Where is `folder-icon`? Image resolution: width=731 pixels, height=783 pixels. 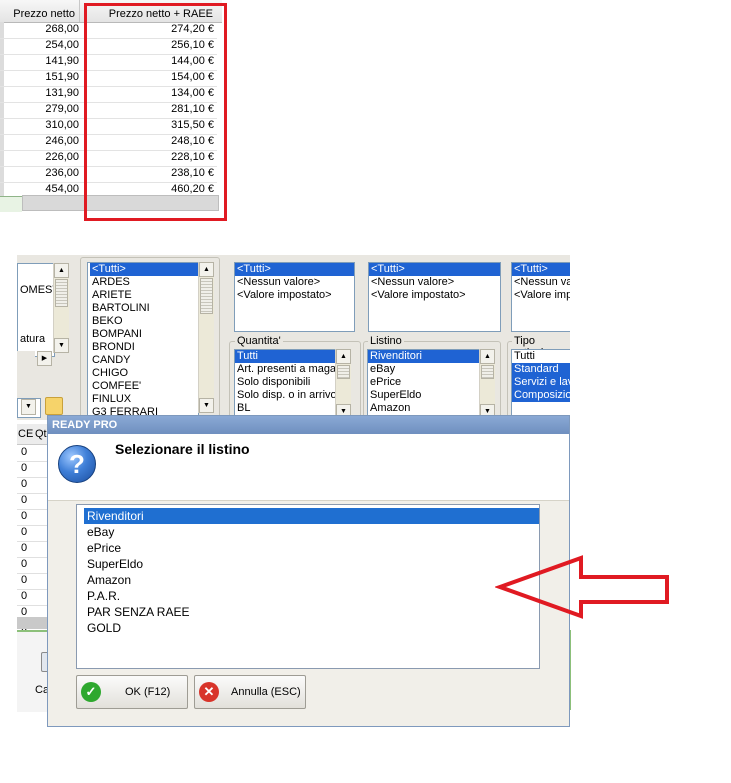 folder-icon is located at coordinates (54, 406).